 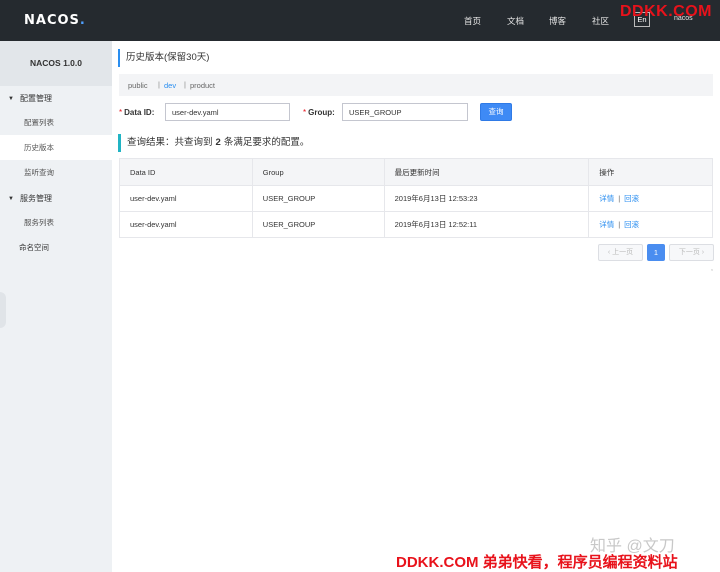 What do you see at coordinates (52, 20) in the screenshot?
I see `logo-text: NACOS` at bounding box center [52, 20].